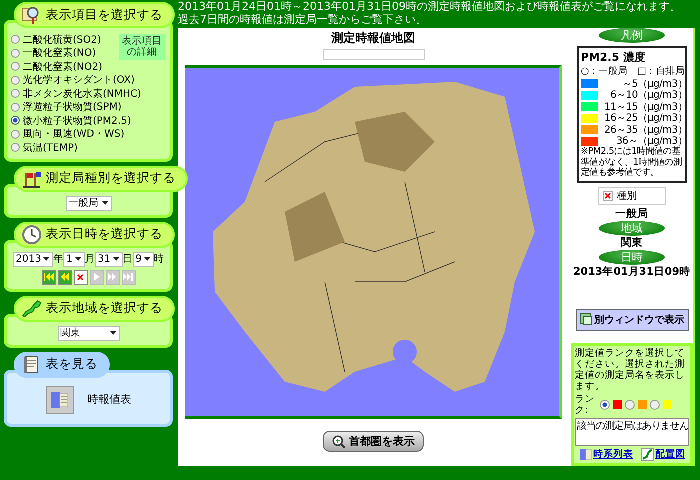 Image resolution: width=700 pixels, height=480 pixels. I want to click on range-label: 16～25, so click(621, 119).